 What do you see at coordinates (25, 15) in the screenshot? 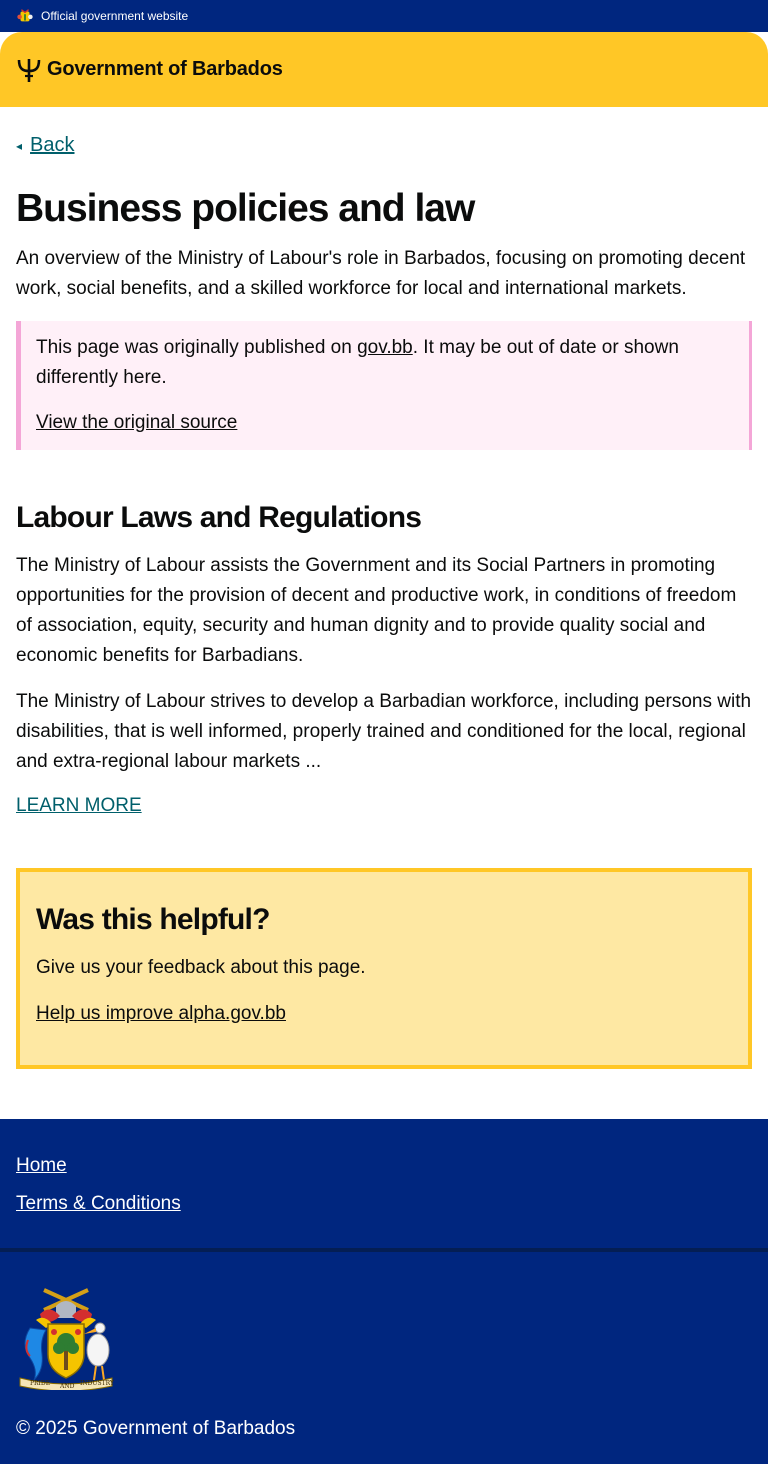
I see `barbados-crest-icon` at bounding box center [25, 15].